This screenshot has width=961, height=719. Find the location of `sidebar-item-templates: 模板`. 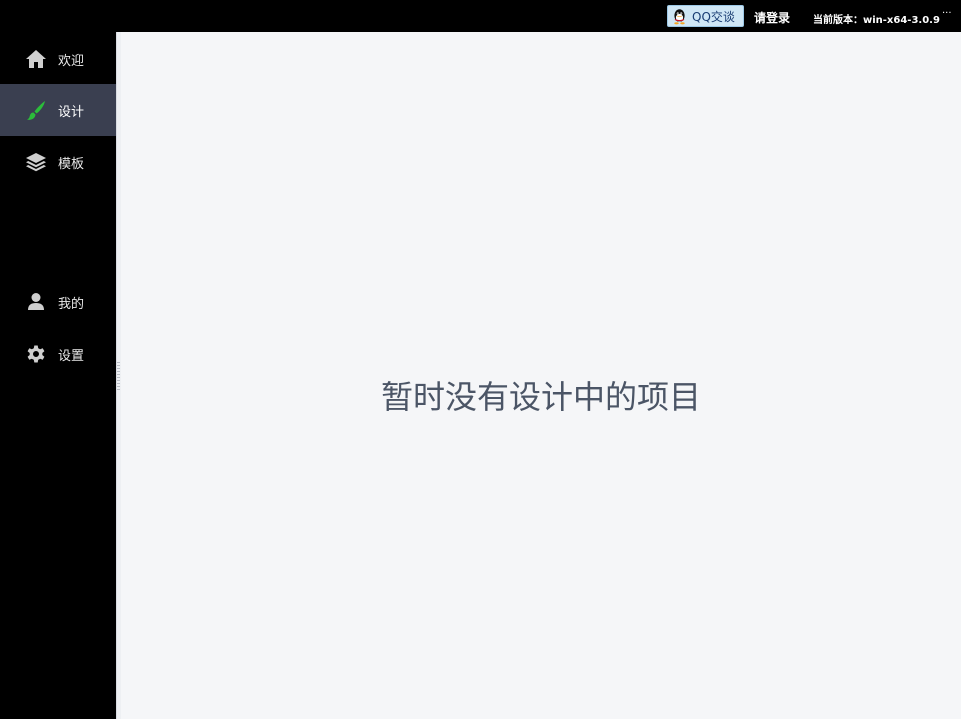

sidebar-item-templates: 模板 is located at coordinates (58, 162).